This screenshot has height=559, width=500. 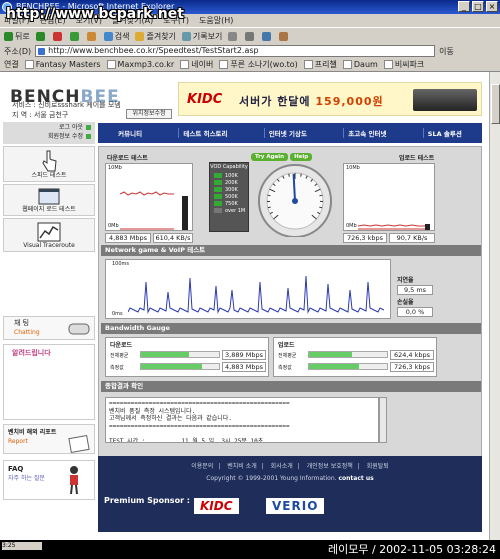 I want to click on home-button, so click(x=92, y=36).